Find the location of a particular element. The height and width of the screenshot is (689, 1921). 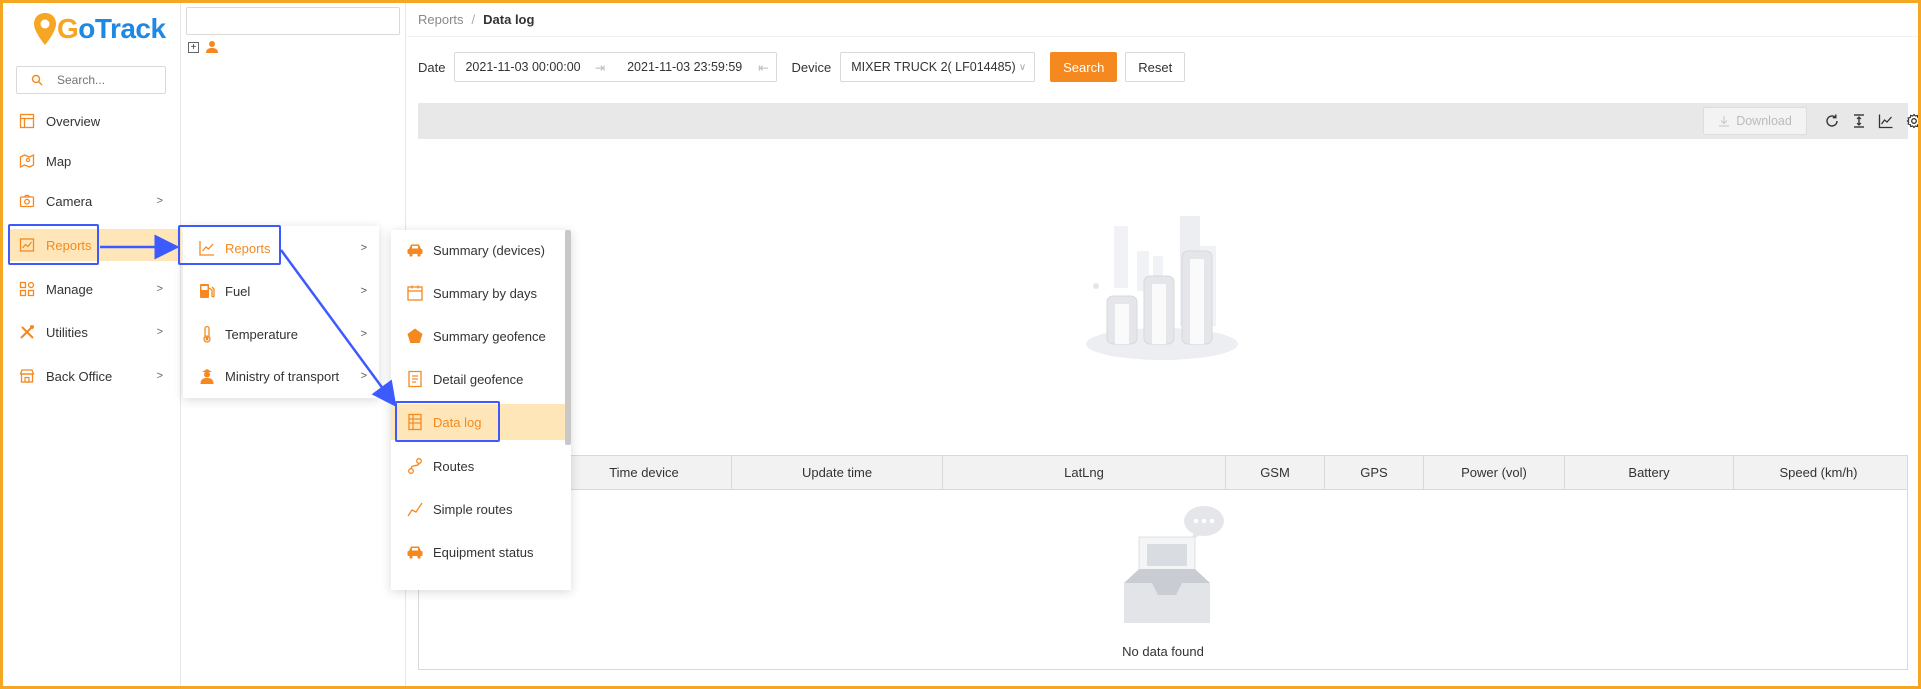

date-to-value: 2021-11-03 23:59:59 is located at coordinates (684, 67).